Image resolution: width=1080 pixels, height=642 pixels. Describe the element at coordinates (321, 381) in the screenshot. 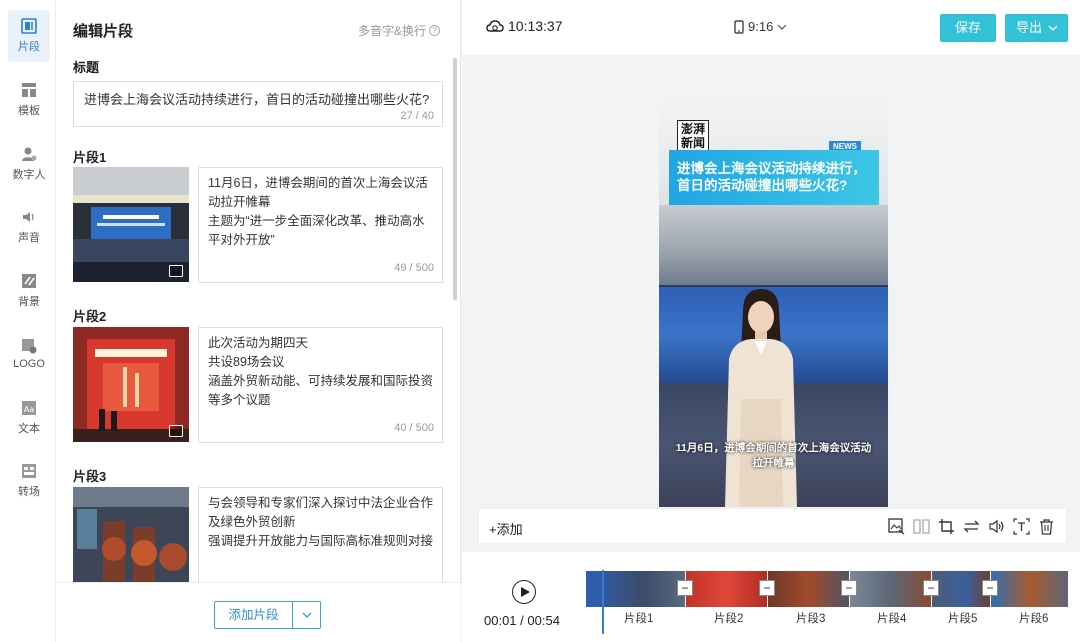

I see `segment-text-line: 涵盖外贸新动能、可持续发展和国际投资` at that location.